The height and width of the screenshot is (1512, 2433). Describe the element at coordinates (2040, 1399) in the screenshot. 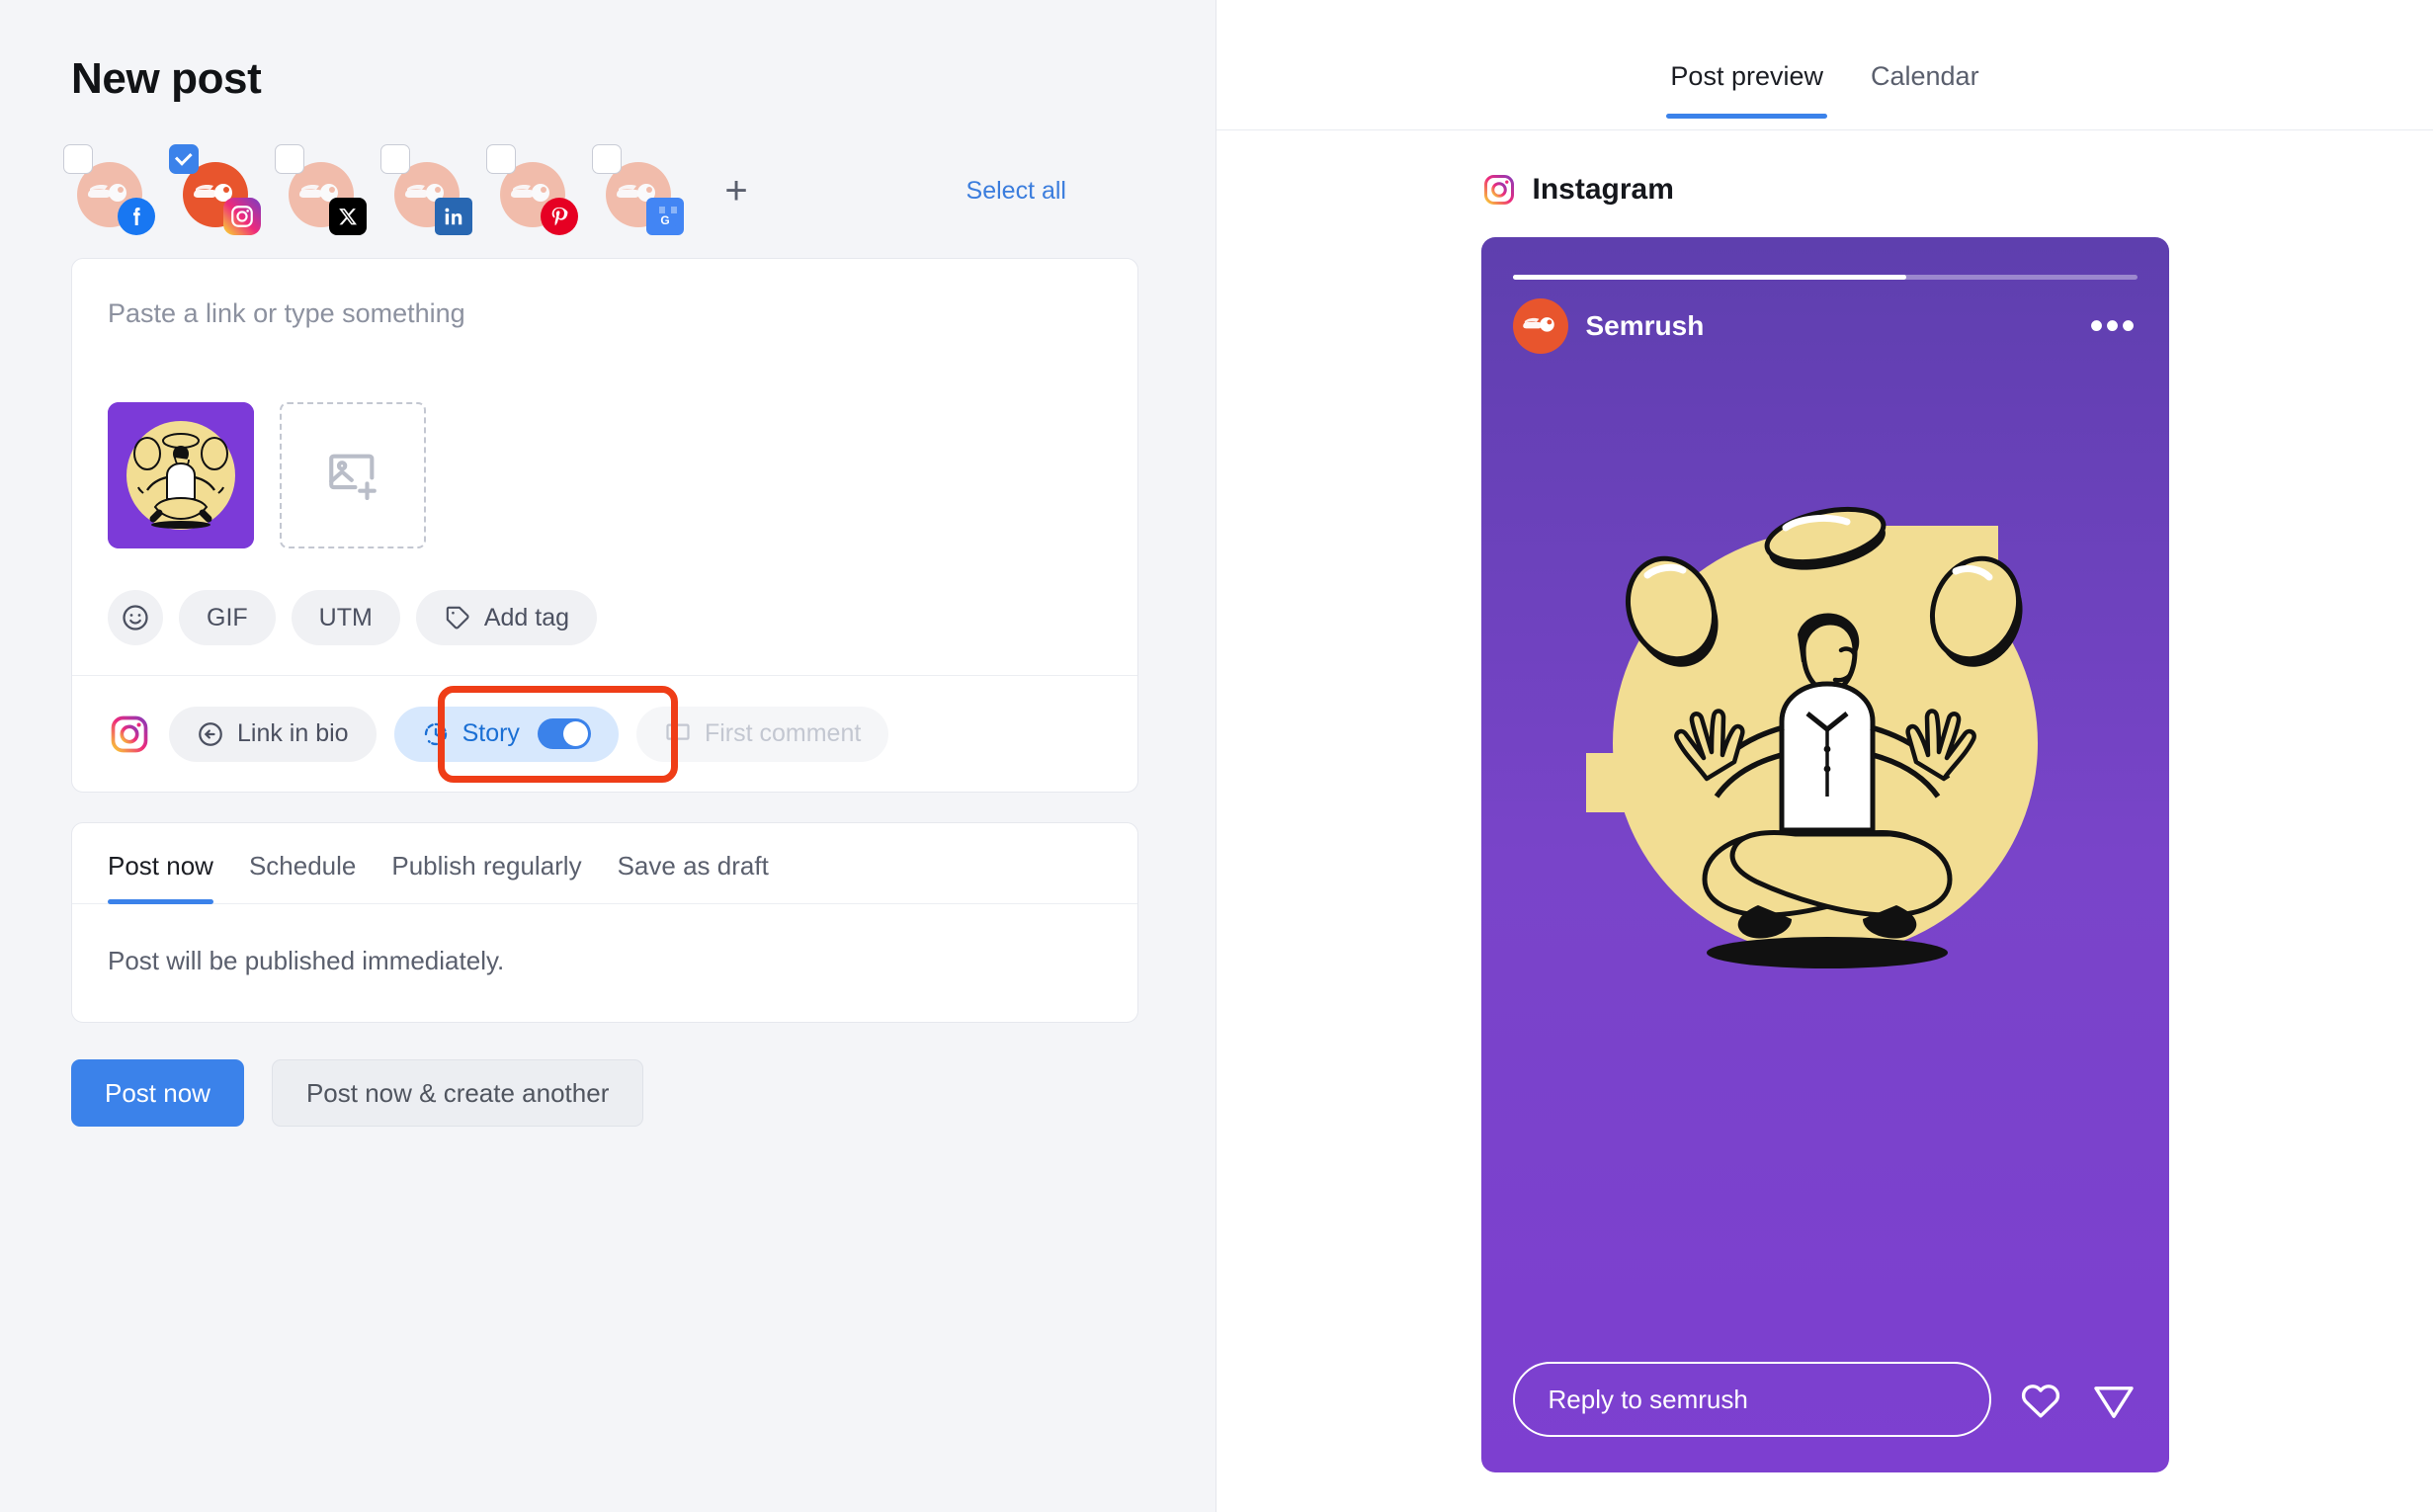

I see `heart-icon` at that location.